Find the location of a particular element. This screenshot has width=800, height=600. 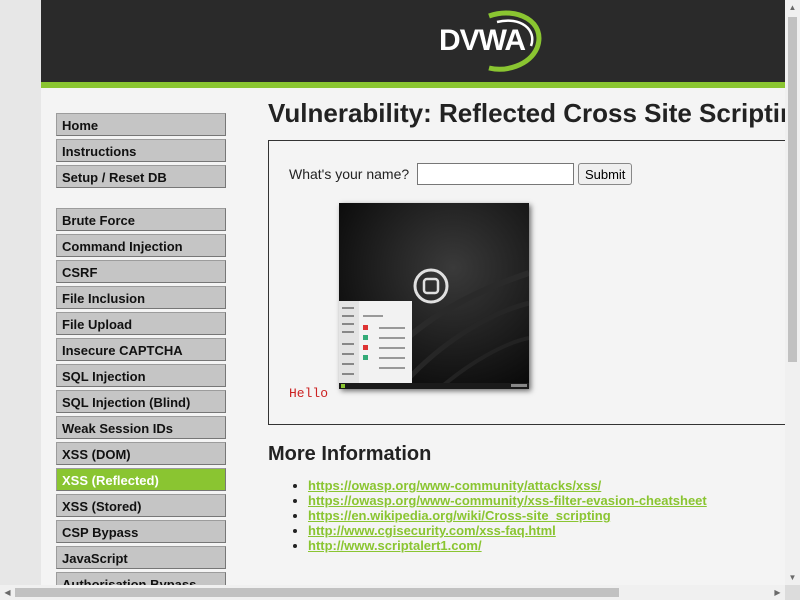

menu-sql-injection-blind: SQL Injection (Blind) is located at coordinates (141, 401).